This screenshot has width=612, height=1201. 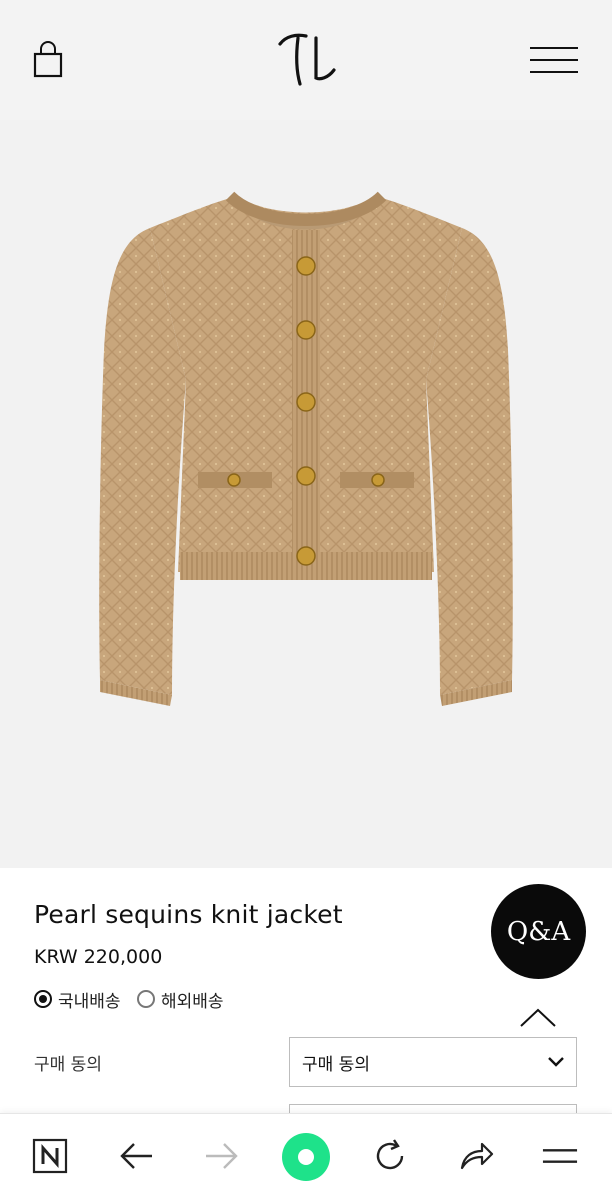 I want to click on purchase-agreement-label: 구매 동의, so click(x=68, y=1065).